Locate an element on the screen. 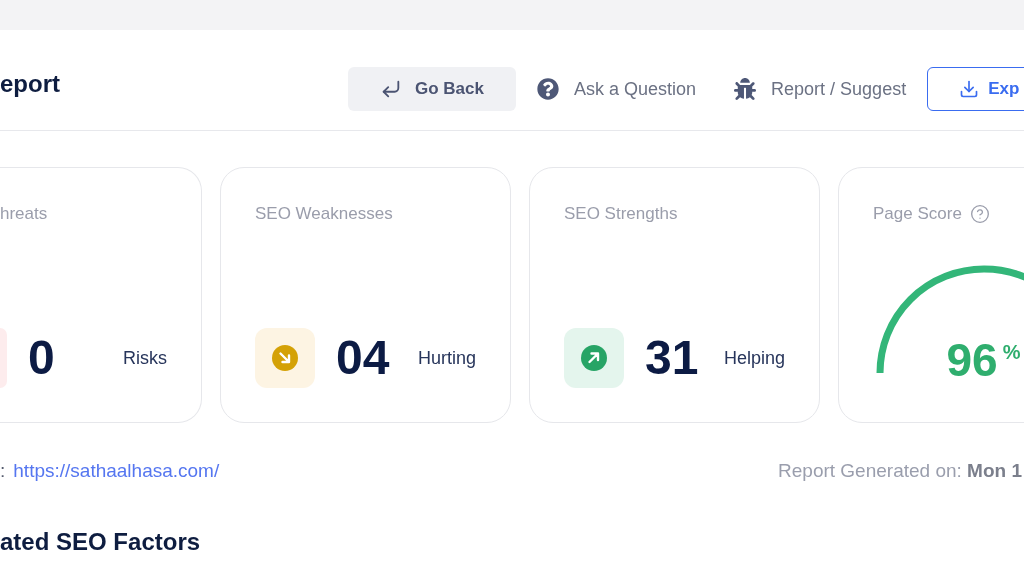 This screenshot has height=576, width=1024. url-label: : is located at coordinates (3, 471).